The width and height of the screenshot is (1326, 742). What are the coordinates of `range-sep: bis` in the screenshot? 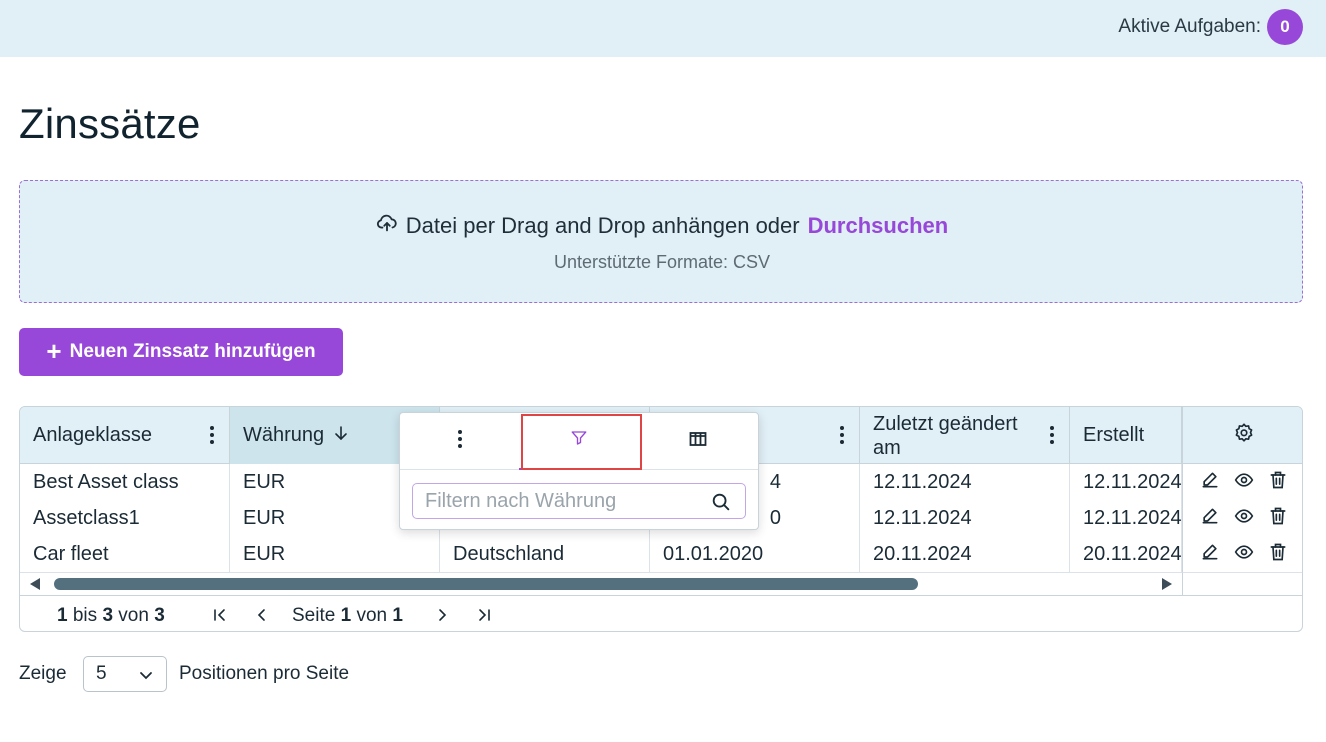 It's located at (85, 615).